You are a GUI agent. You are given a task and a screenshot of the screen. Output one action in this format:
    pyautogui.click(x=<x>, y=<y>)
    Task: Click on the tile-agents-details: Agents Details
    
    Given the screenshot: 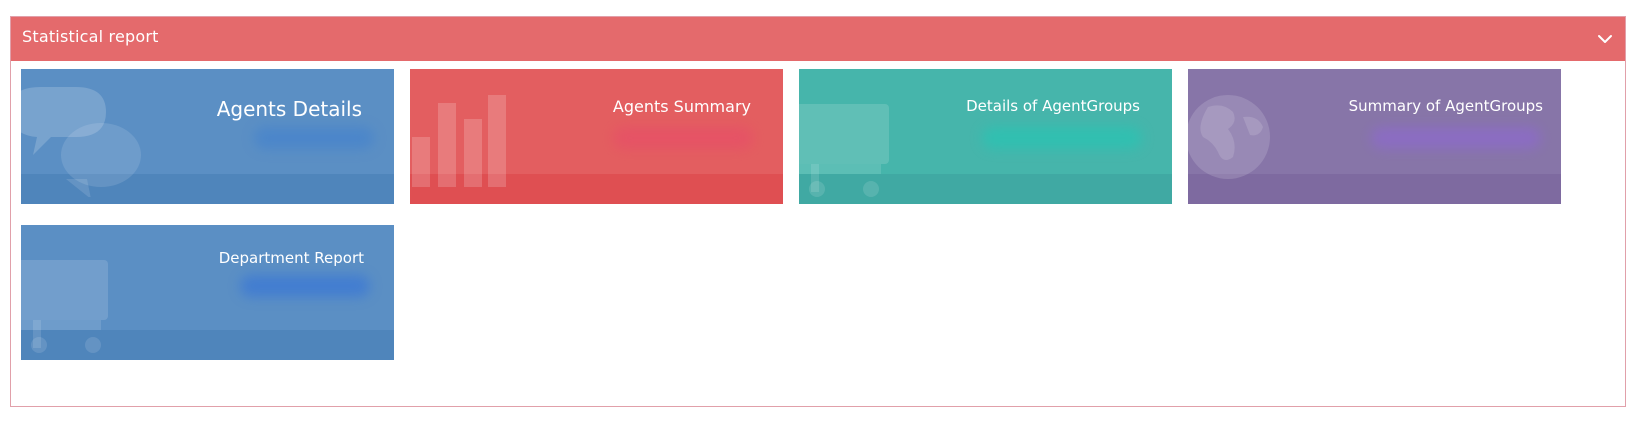 What is the action you would take?
    pyautogui.click(x=207, y=136)
    